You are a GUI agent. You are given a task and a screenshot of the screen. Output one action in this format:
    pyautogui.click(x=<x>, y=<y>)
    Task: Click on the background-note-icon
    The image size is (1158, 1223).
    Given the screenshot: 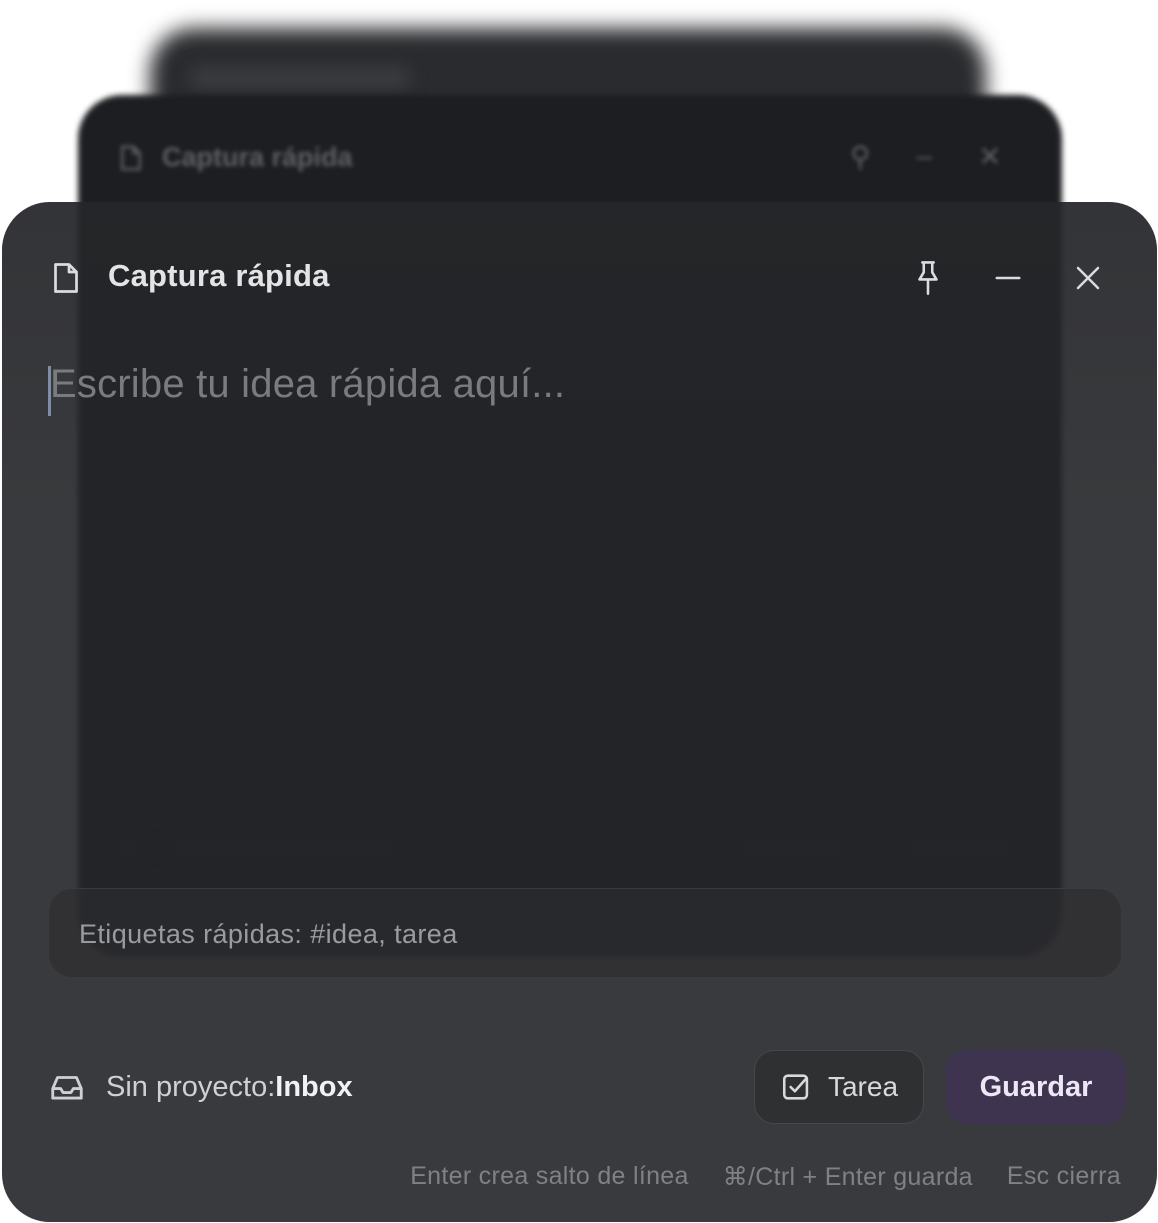 What is the action you would take?
    pyautogui.click(x=131, y=157)
    